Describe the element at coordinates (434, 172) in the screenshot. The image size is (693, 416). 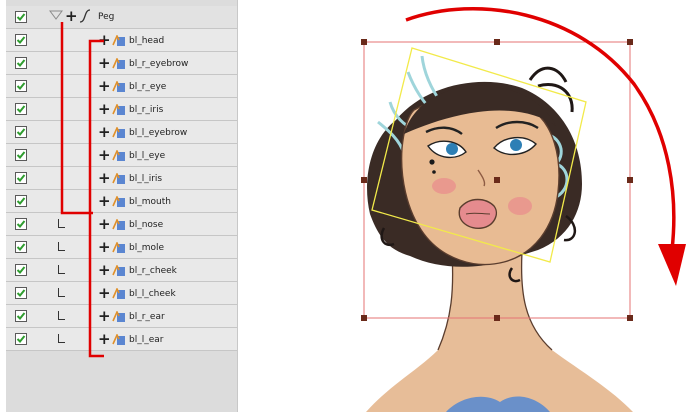
I see `mole-dot` at that location.